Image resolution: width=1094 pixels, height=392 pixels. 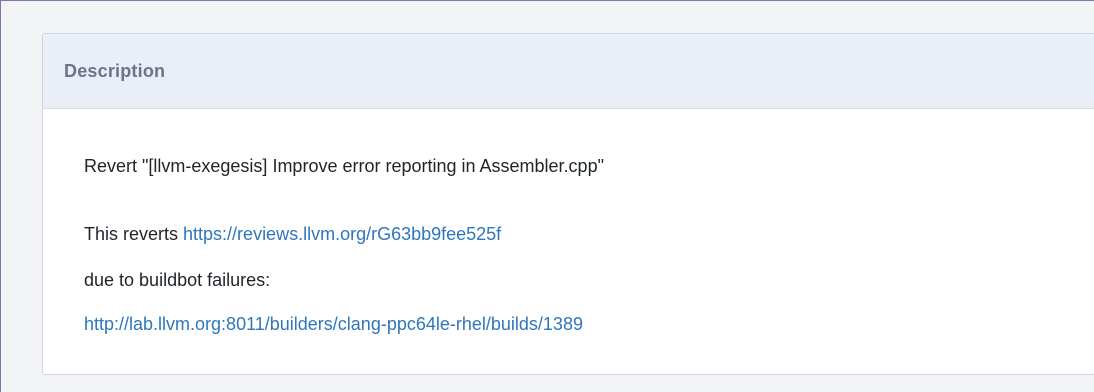 What do you see at coordinates (342, 234) in the screenshot?
I see `reverted-commit-link: https://reviews.llvm.org/rG63bb9fee525f` at bounding box center [342, 234].